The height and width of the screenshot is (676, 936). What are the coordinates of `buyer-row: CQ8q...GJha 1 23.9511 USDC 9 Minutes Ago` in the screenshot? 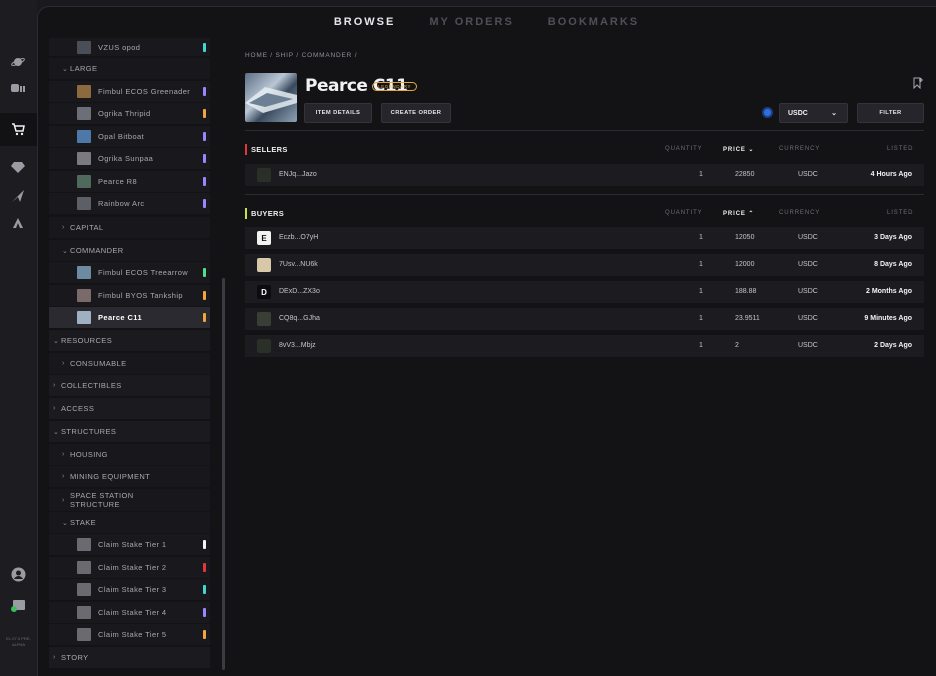 It's located at (584, 319).